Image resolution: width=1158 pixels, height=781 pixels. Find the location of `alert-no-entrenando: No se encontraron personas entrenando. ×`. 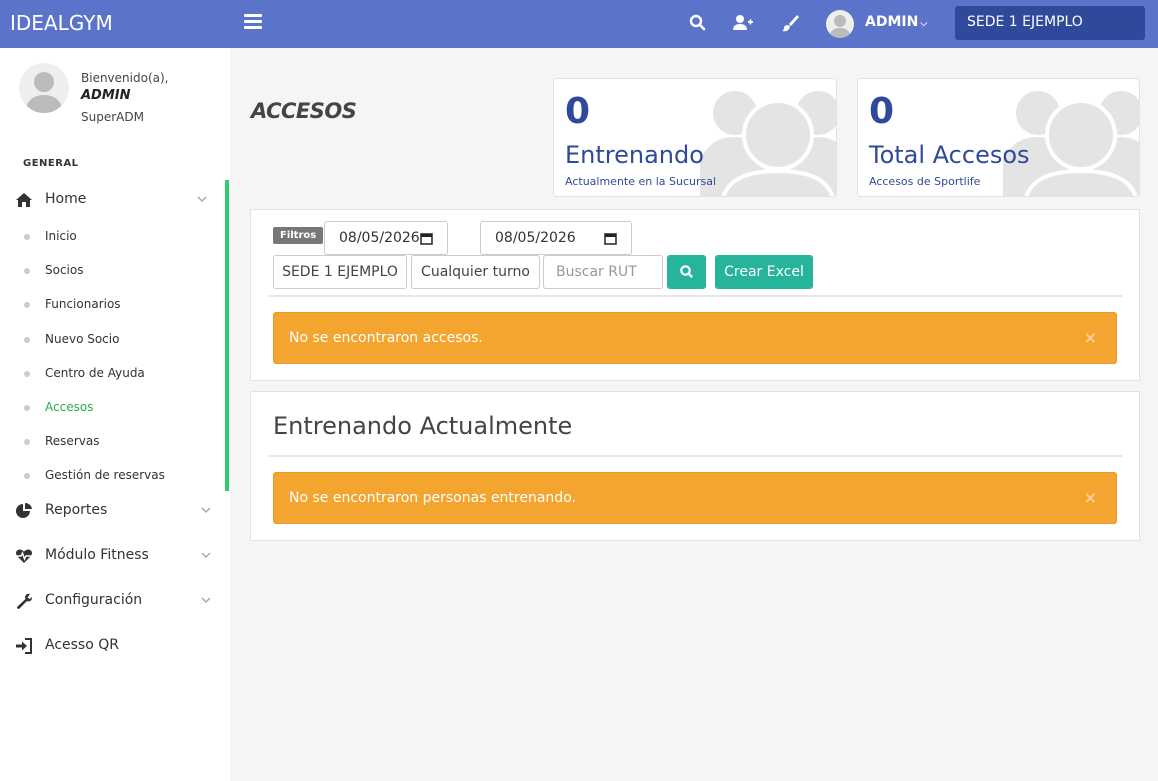

alert-no-entrenando: No se encontraron personas entrenando. × is located at coordinates (695, 498).